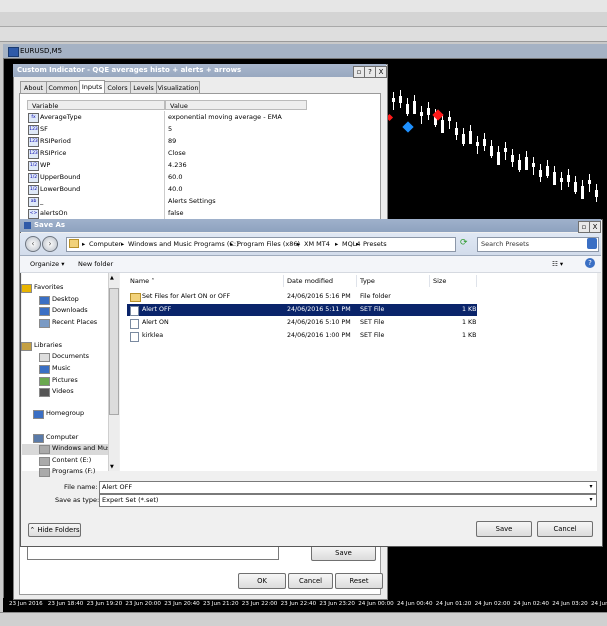  Describe the element at coordinates (33, 118) in the screenshot. I see `parameter-type-icon: fx` at that location.